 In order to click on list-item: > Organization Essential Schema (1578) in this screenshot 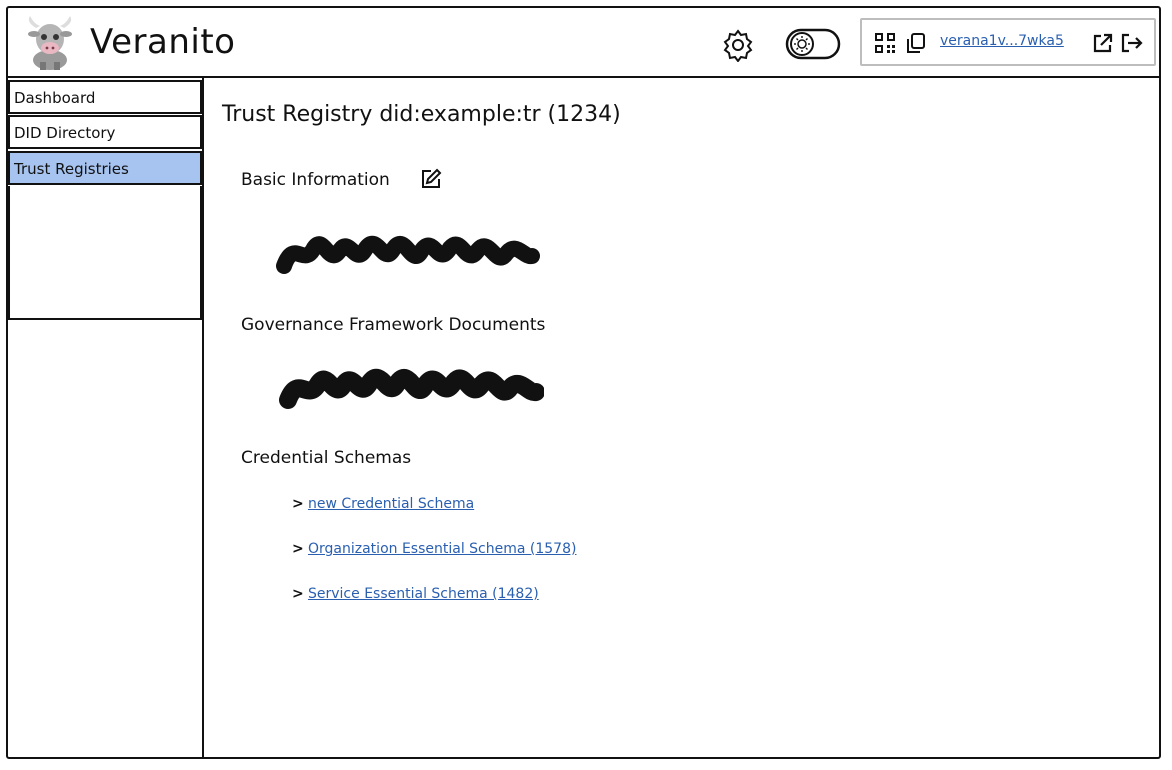, I will do `click(434, 549)`.